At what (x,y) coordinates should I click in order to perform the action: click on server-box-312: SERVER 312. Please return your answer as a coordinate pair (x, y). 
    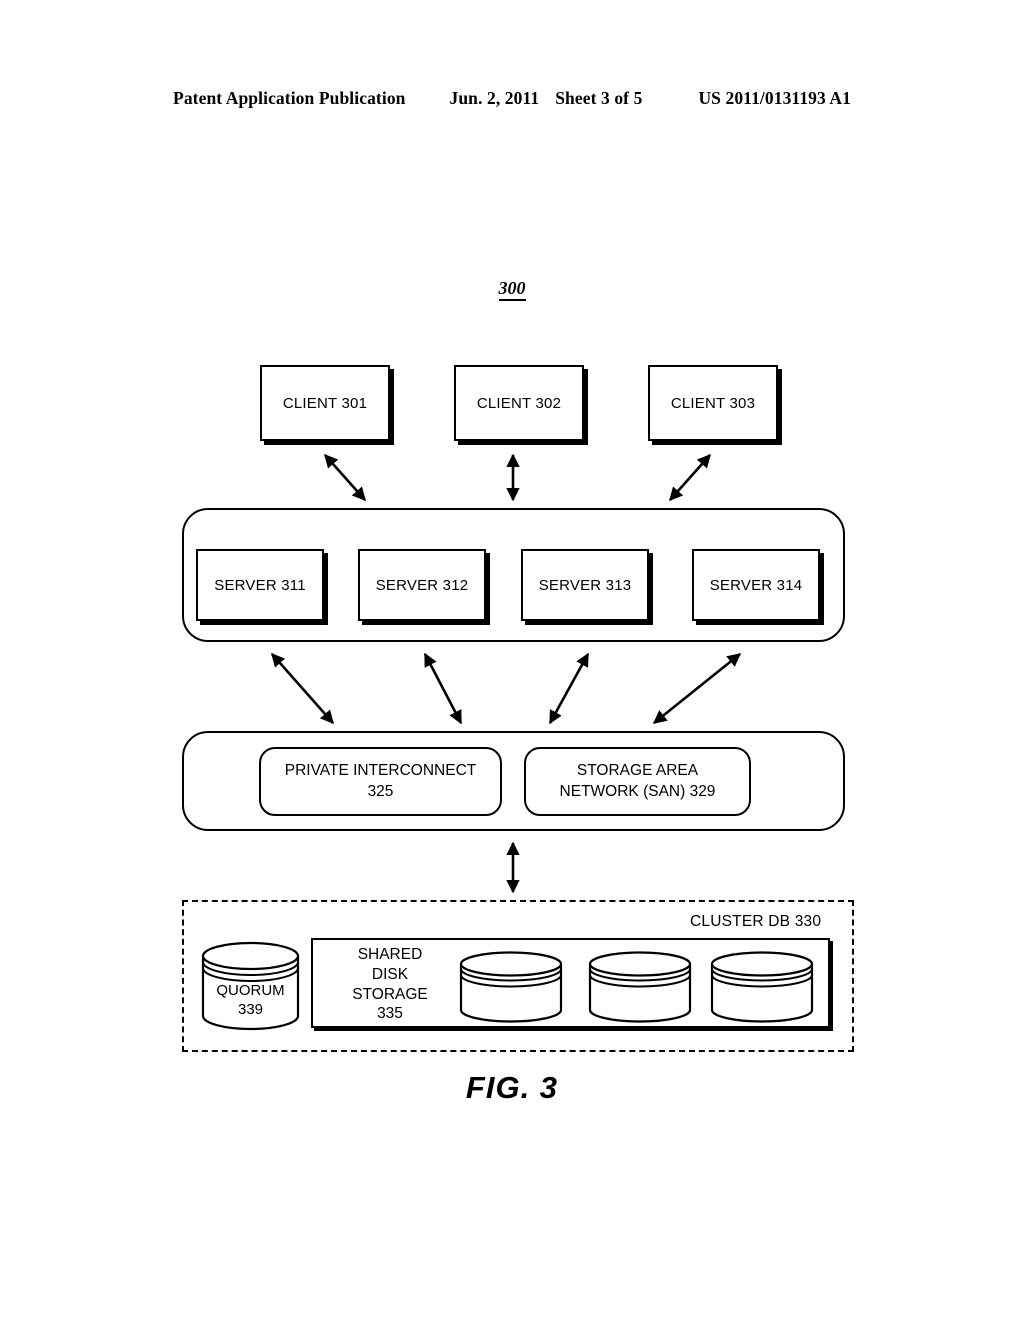
    Looking at the image, I should click on (422, 585).